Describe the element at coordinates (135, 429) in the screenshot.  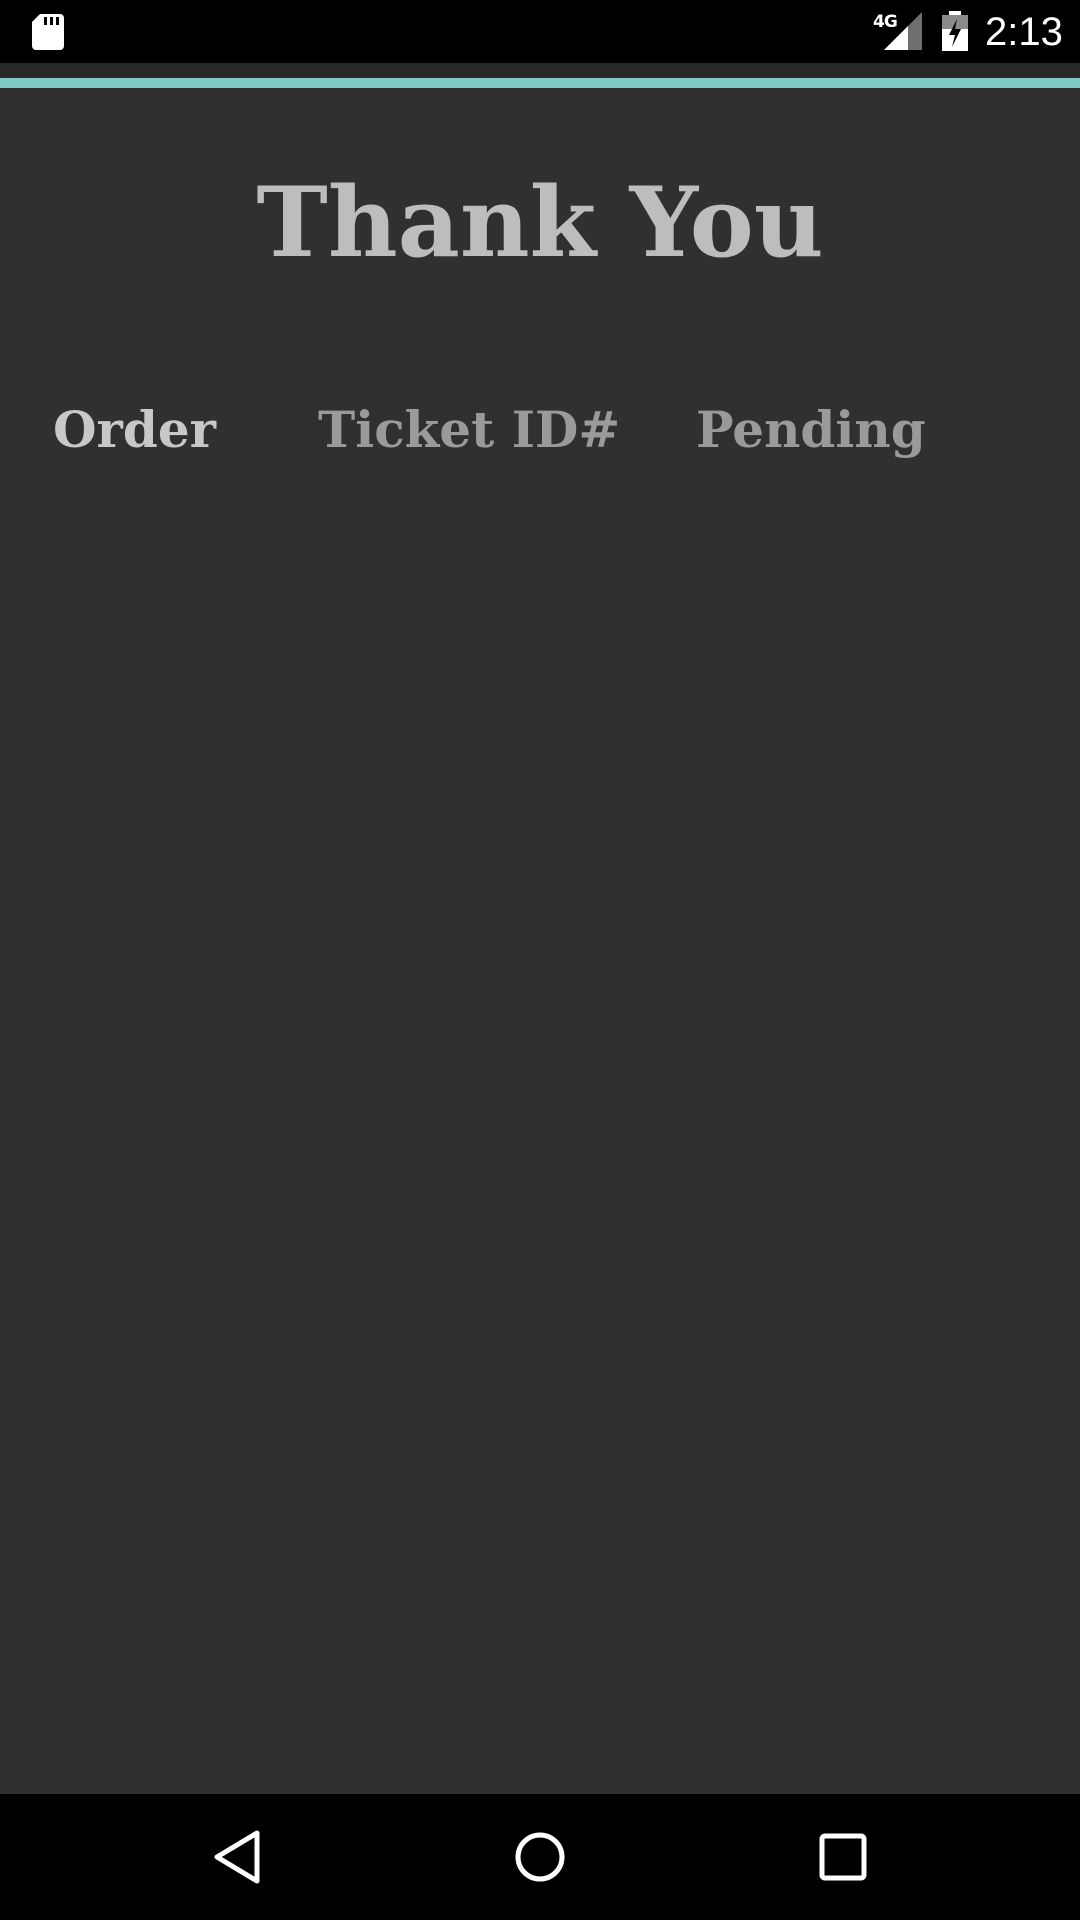
I see `column-header-order: Order` at that location.